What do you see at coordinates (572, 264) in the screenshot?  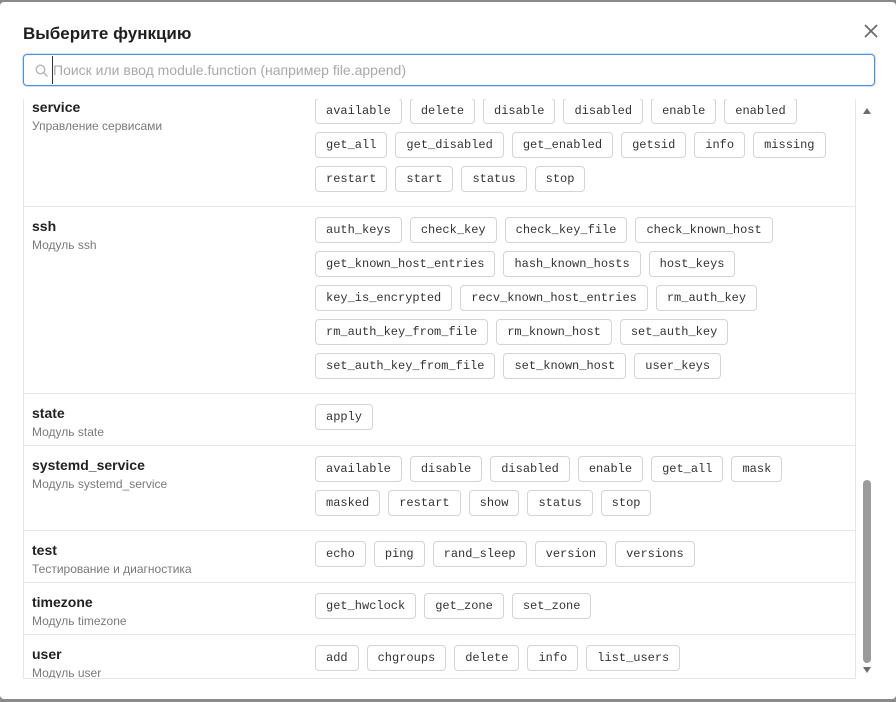 I see `function-chip-hash-known-hosts: hash_known_hosts` at bounding box center [572, 264].